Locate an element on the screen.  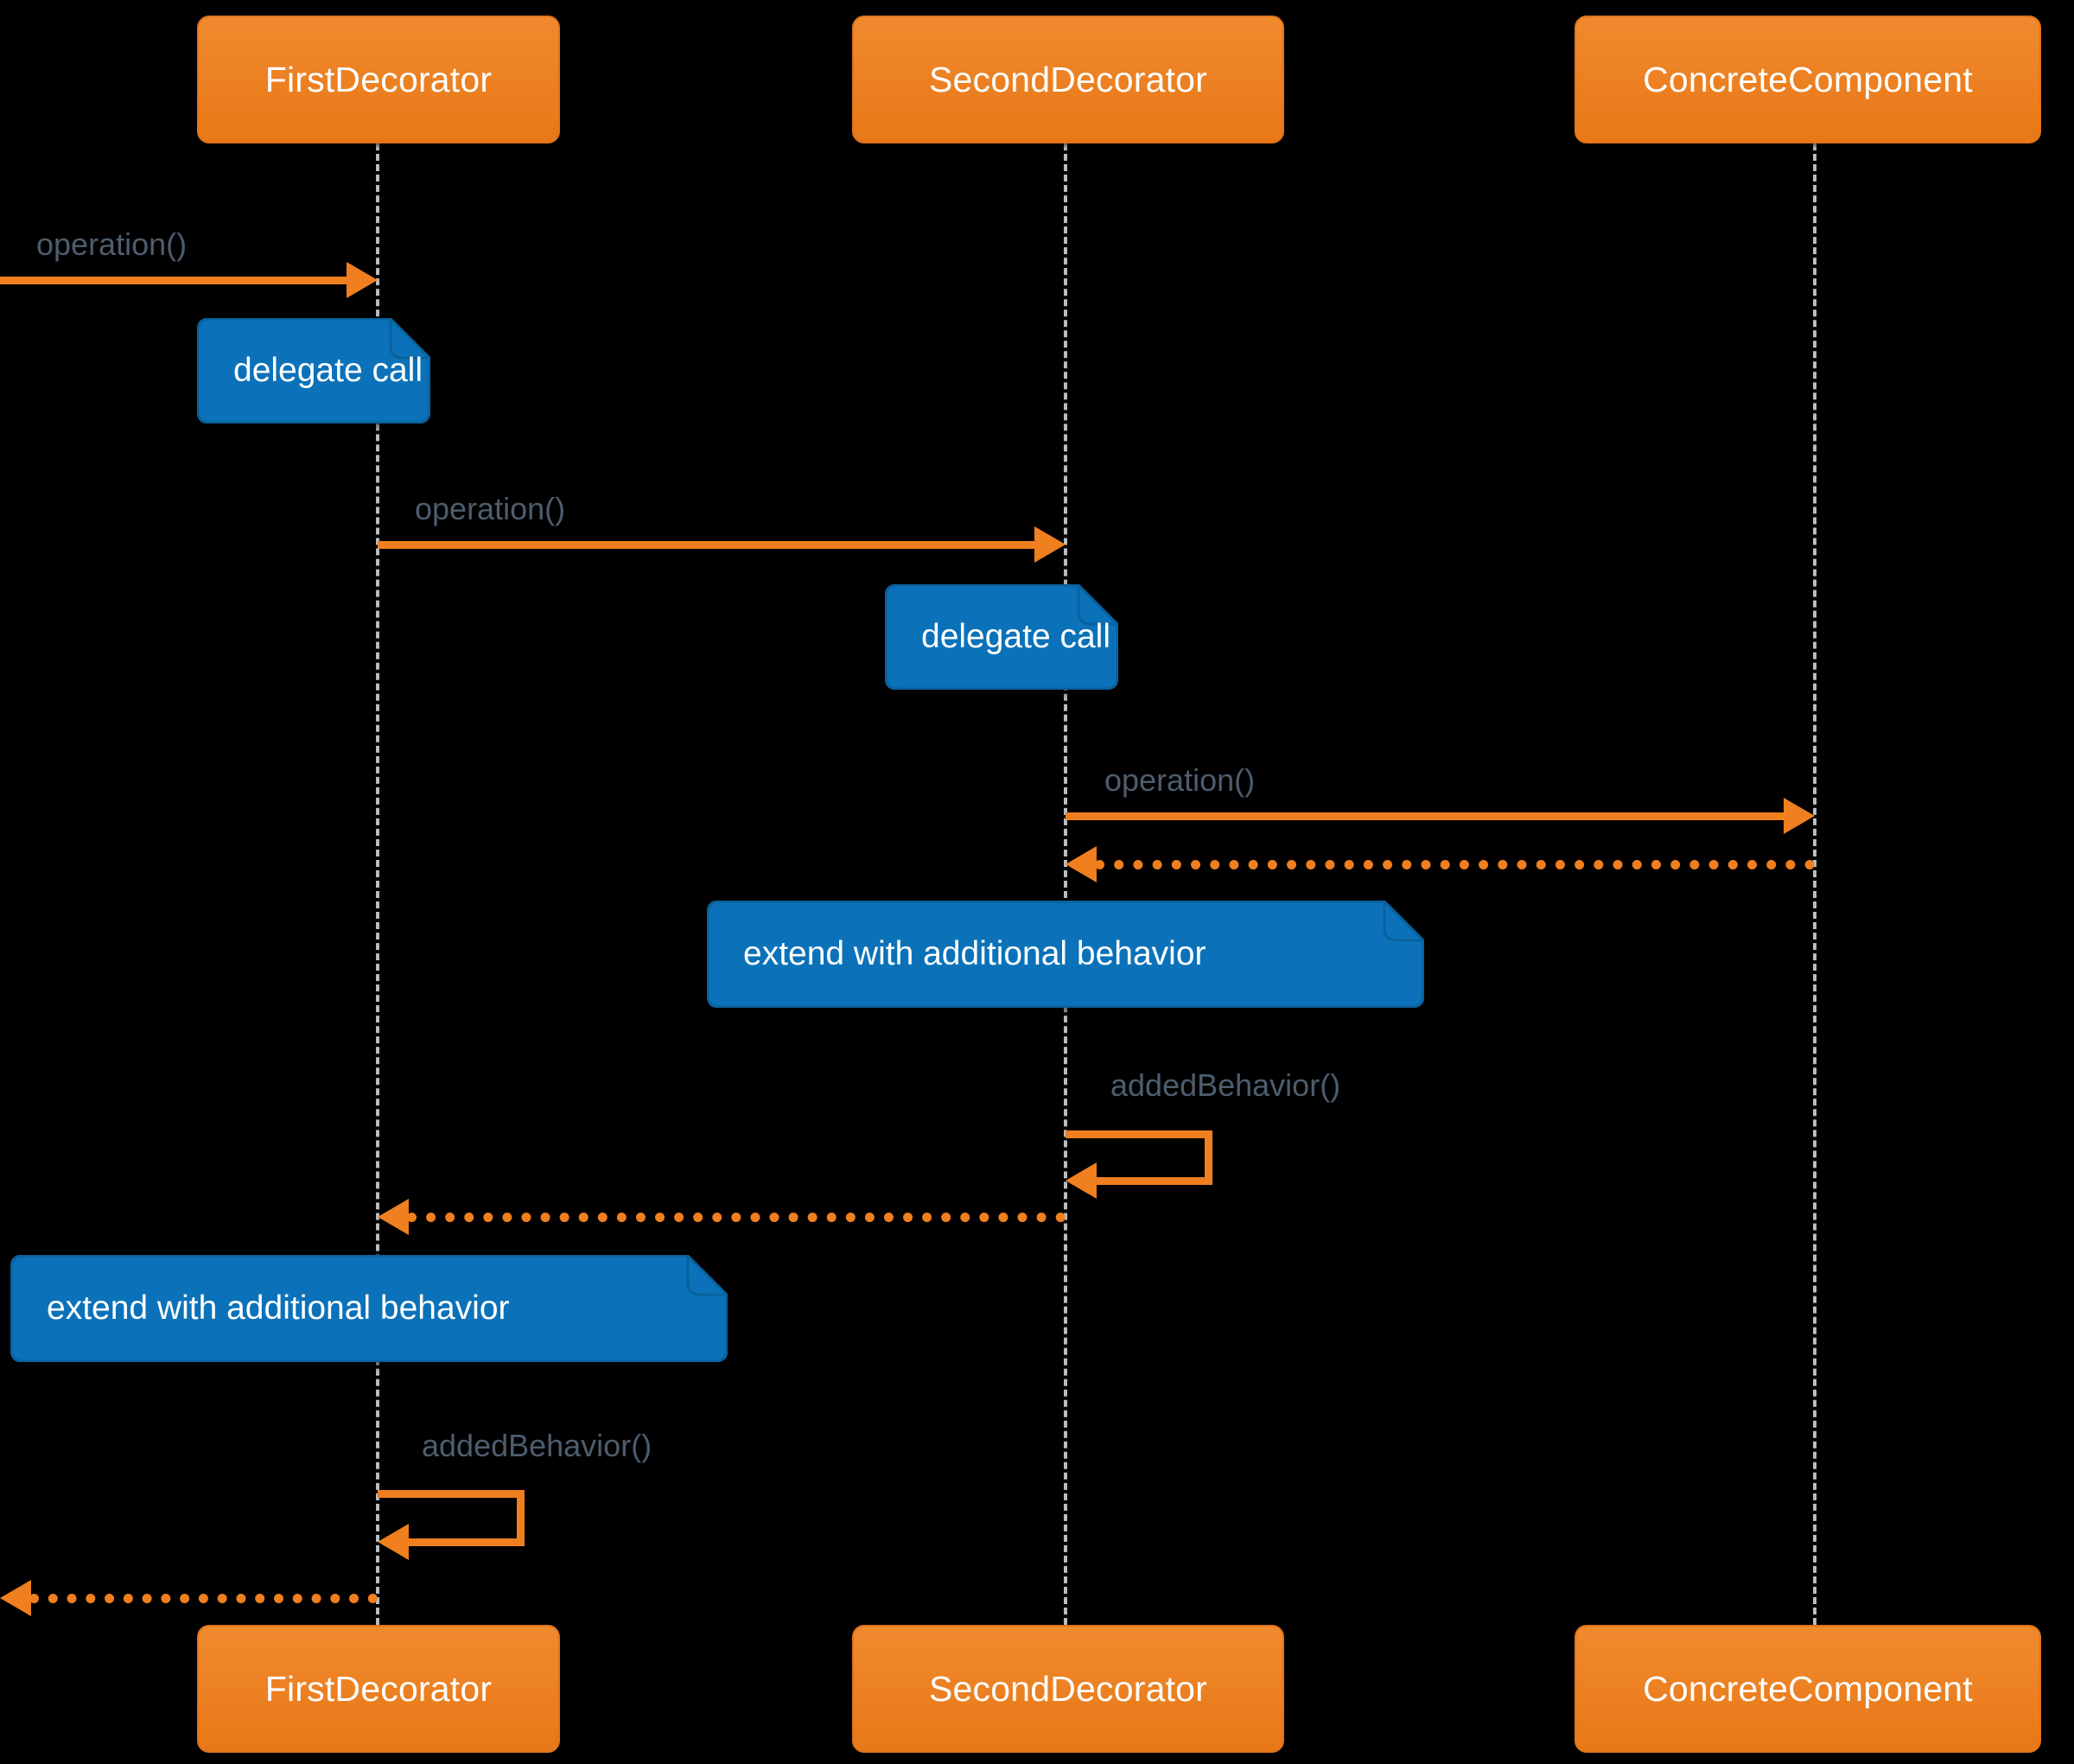
participant-footer-second-decorator: SecondDecorator is located at coordinates (1068, 1689).